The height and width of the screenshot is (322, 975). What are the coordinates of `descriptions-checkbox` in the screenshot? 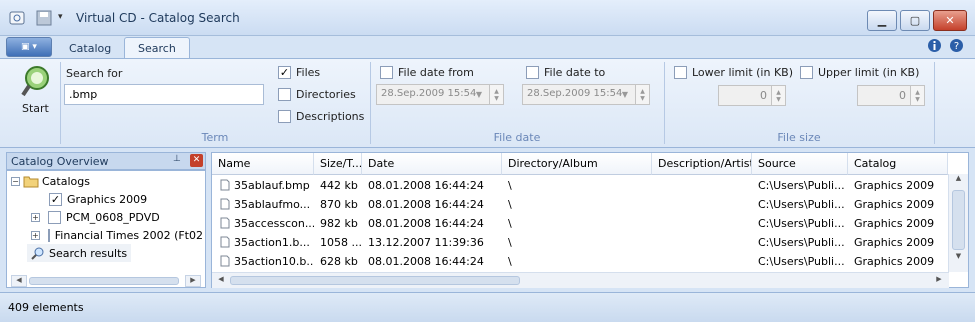 It's located at (284, 116).